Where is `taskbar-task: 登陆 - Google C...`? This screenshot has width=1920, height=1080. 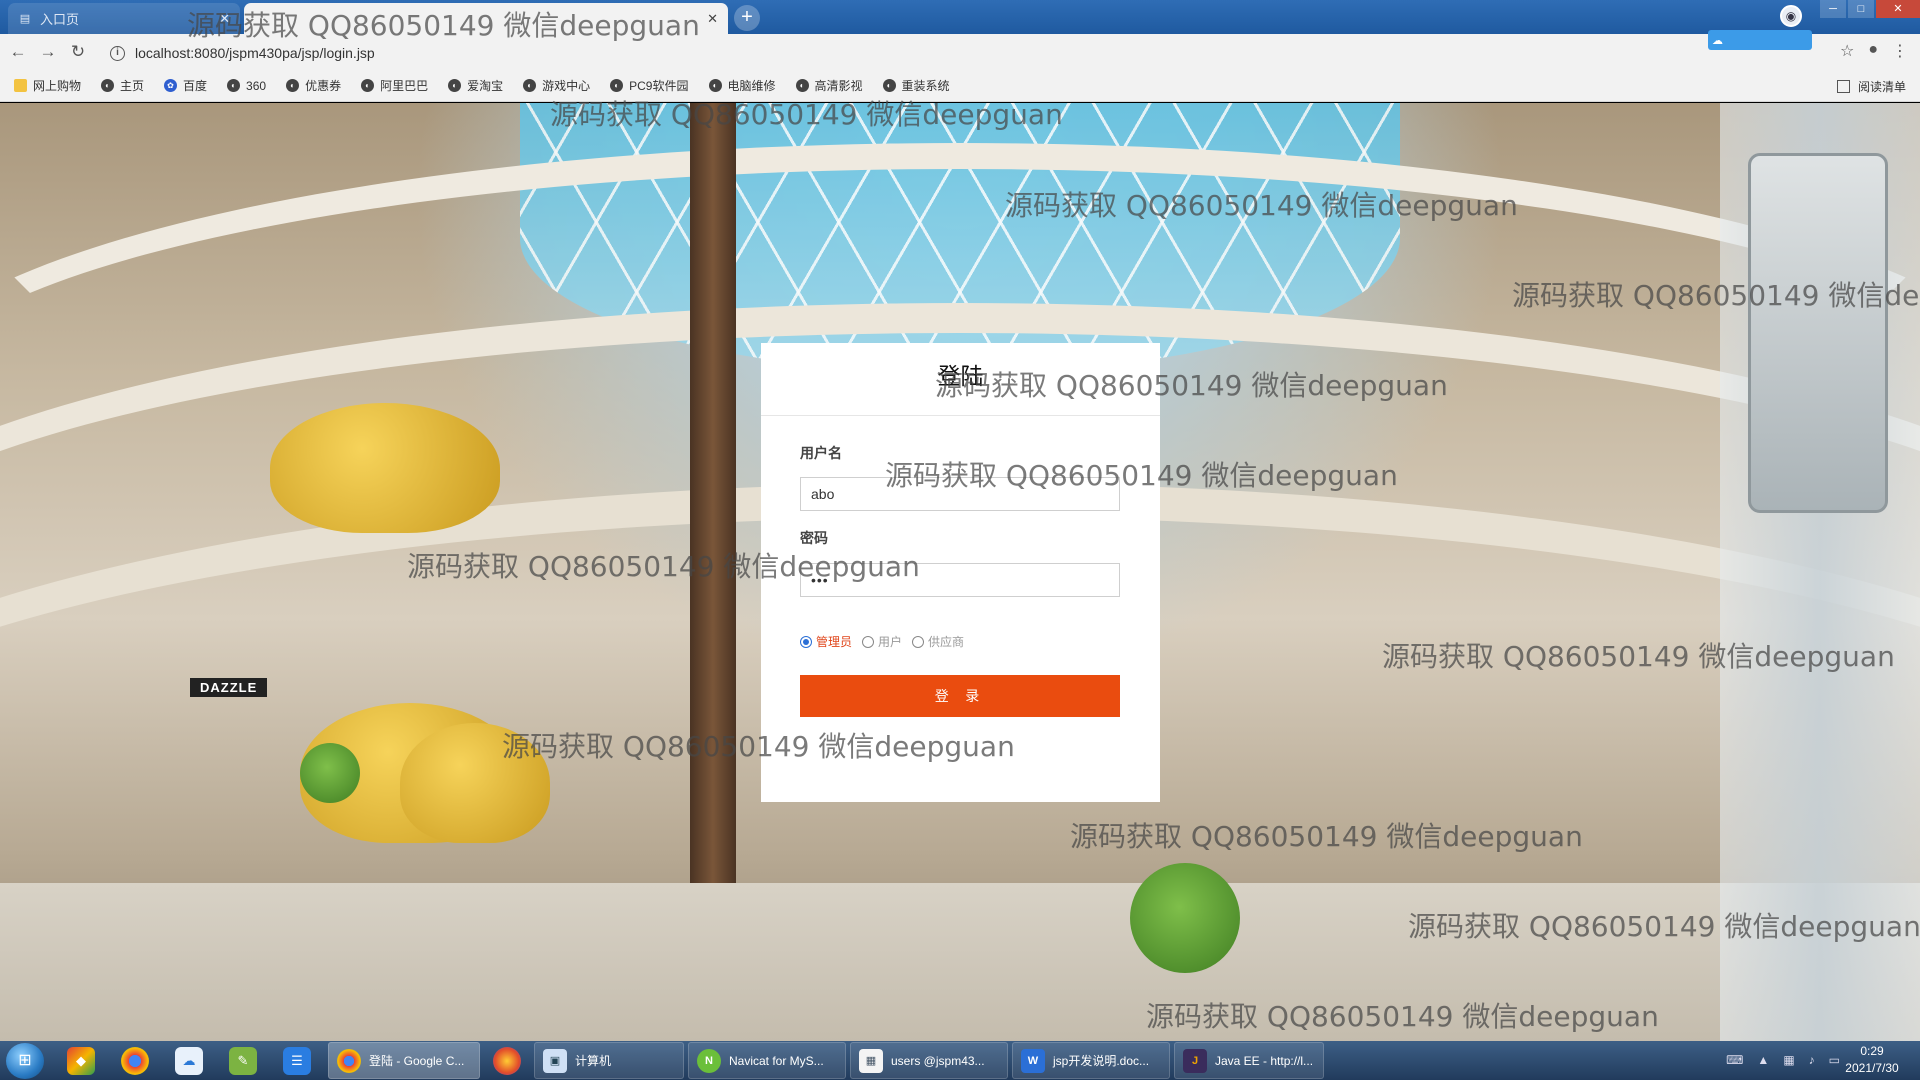
taskbar-task: 登陆 - Google C... is located at coordinates (404, 1060).